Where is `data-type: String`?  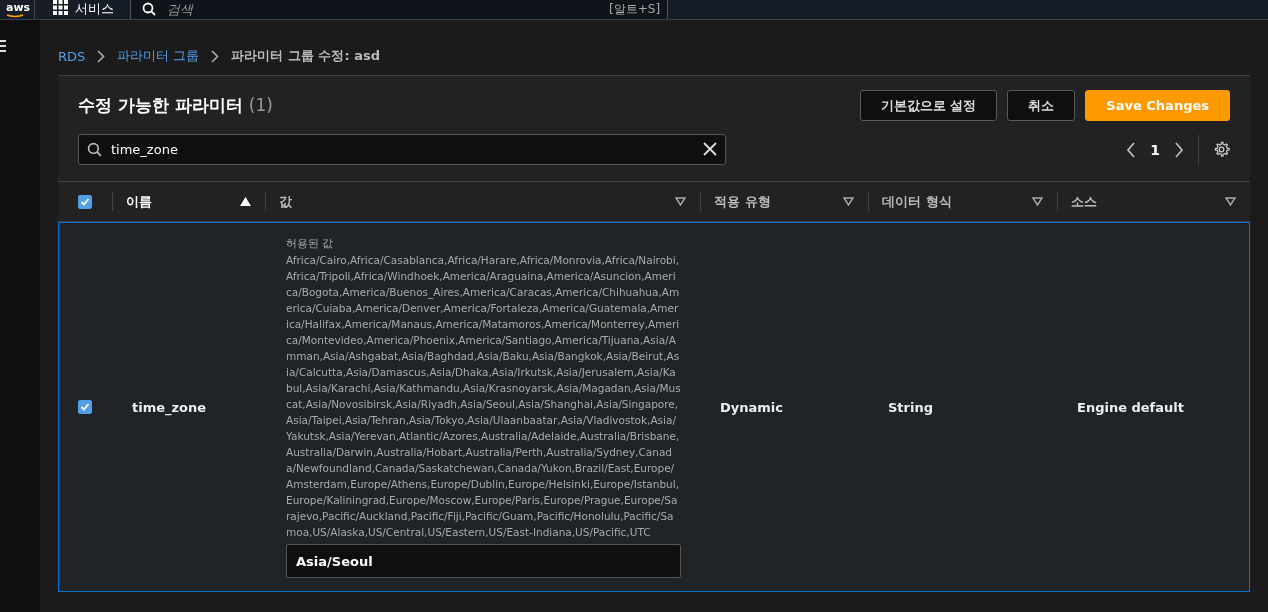 data-type: String is located at coordinates (910, 407).